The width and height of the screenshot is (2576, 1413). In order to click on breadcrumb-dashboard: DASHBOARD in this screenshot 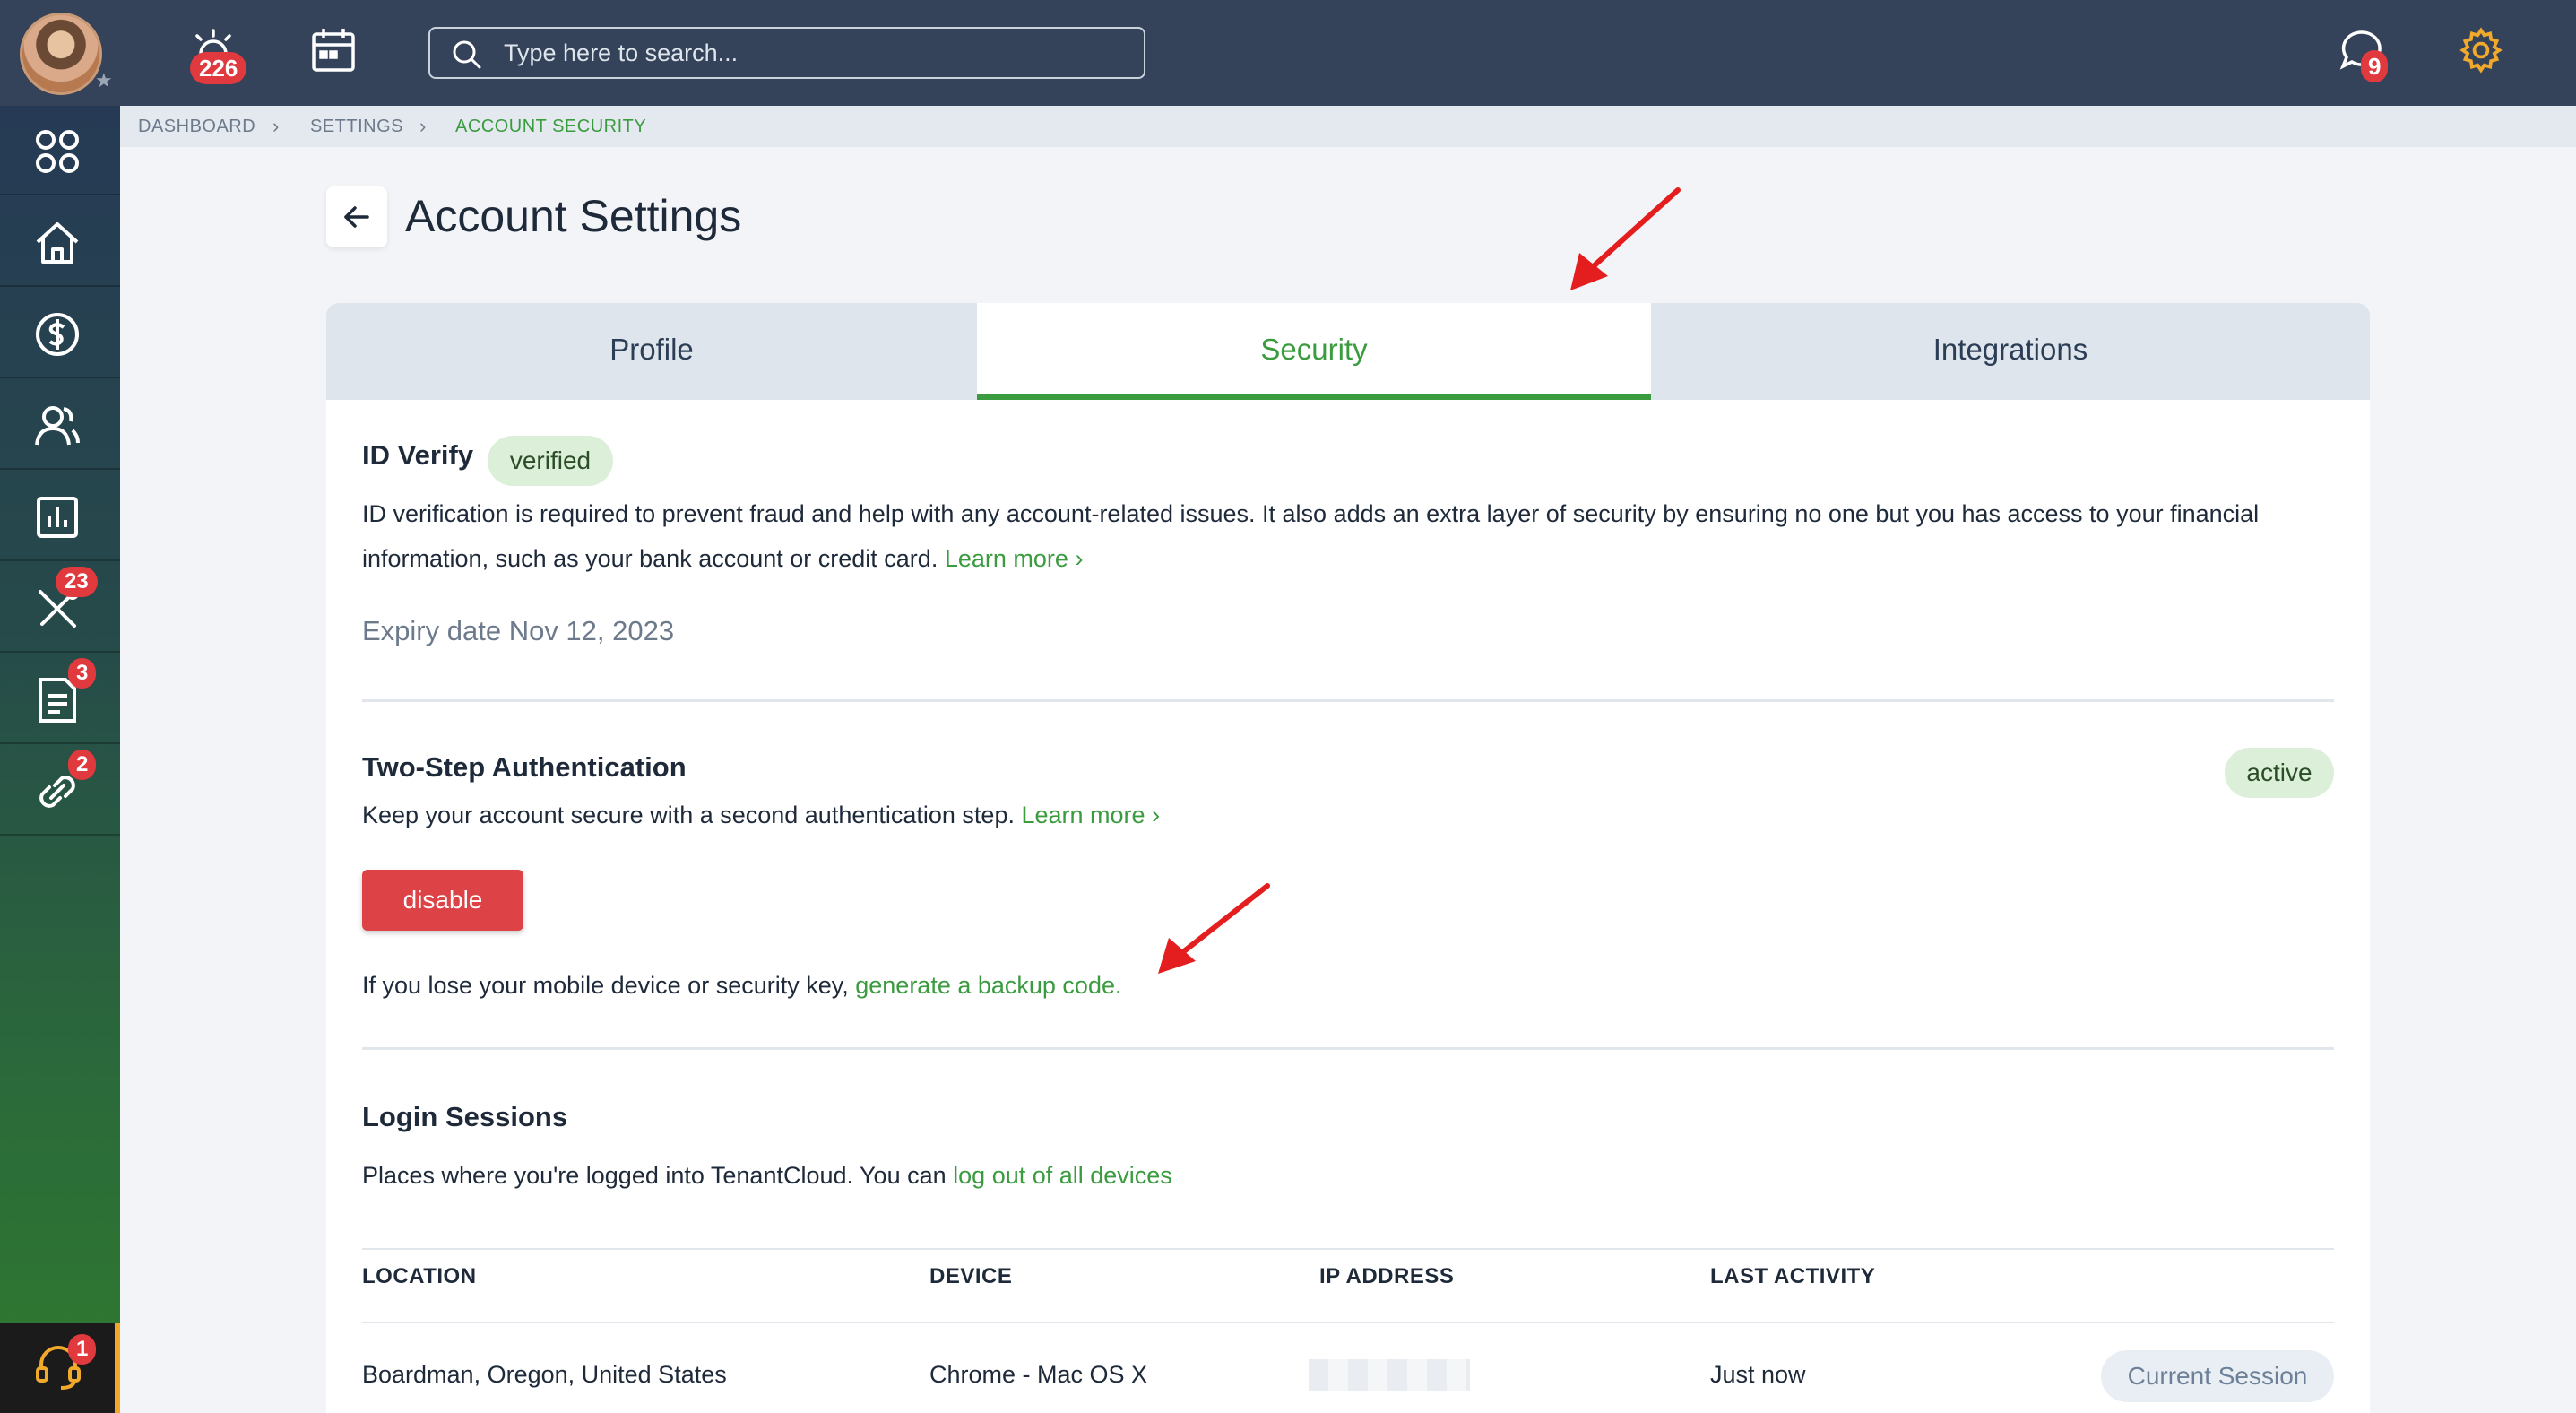, I will do `click(196, 127)`.